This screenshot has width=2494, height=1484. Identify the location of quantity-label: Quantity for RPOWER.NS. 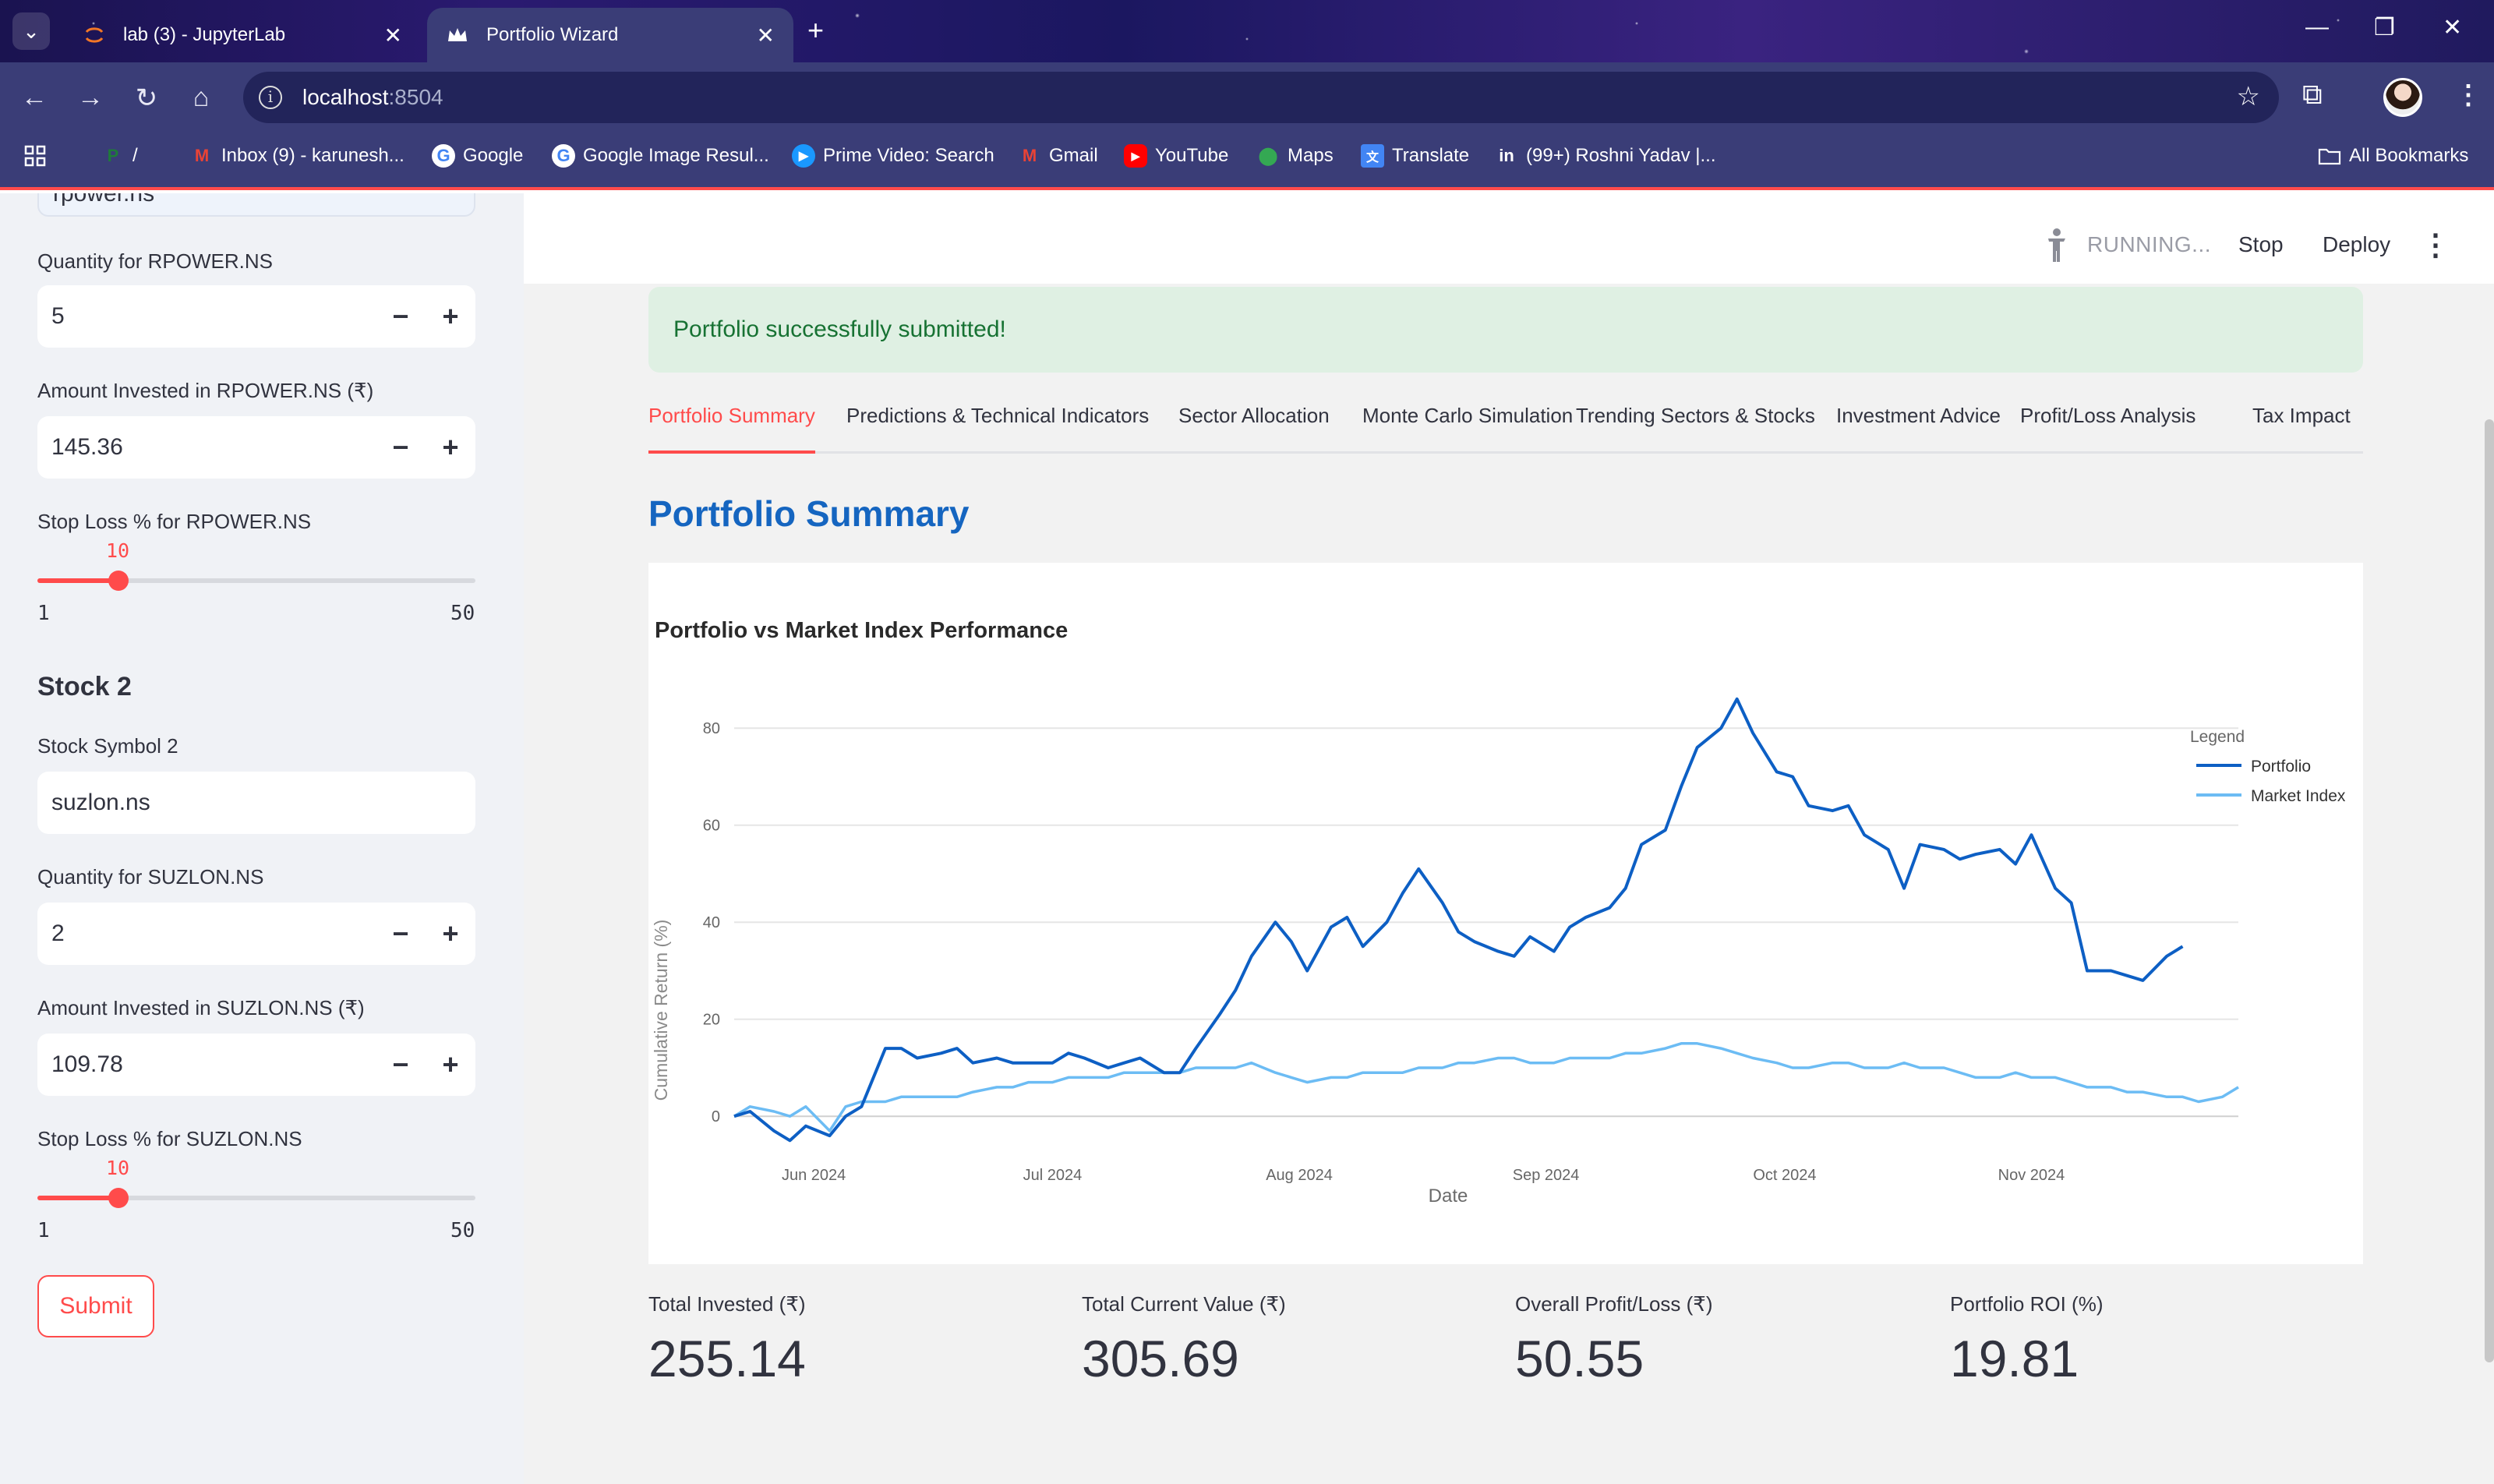
(155, 261).